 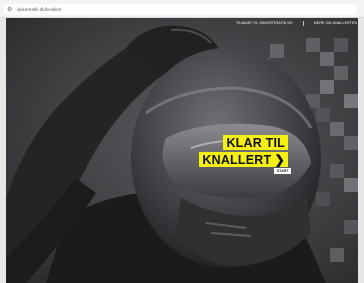 I want to click on hero-headline: KLAR TIL KNALLERT ❯, so click(x=243, y=151).